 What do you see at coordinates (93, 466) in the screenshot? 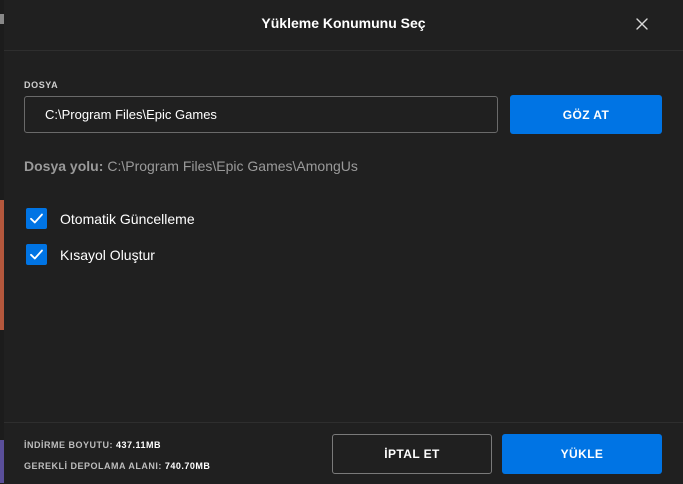
I see `required-storage-label: GEREKLİ DEPOLAMA ALANI:` at bounding box center [93, 466].